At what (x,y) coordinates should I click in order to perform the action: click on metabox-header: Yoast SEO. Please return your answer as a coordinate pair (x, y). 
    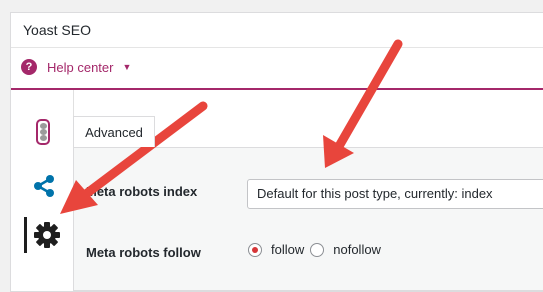
    Looking at the image, I should click on (277, 30).